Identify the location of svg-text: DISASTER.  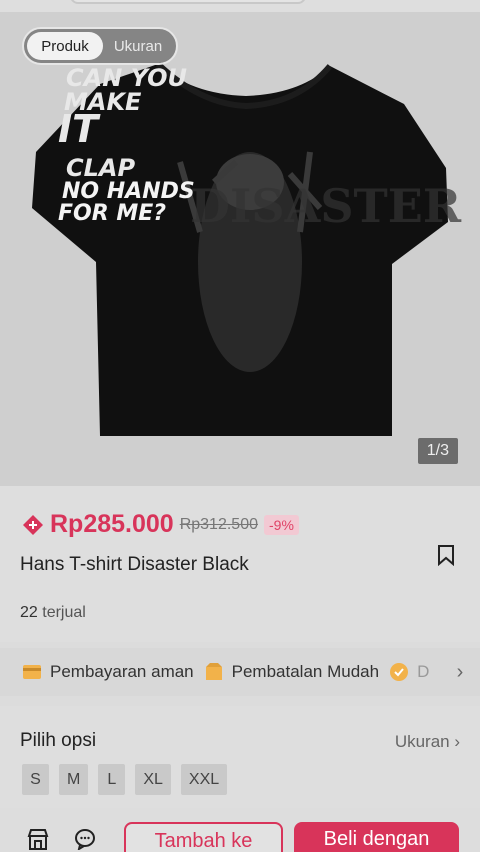
(326, 206).